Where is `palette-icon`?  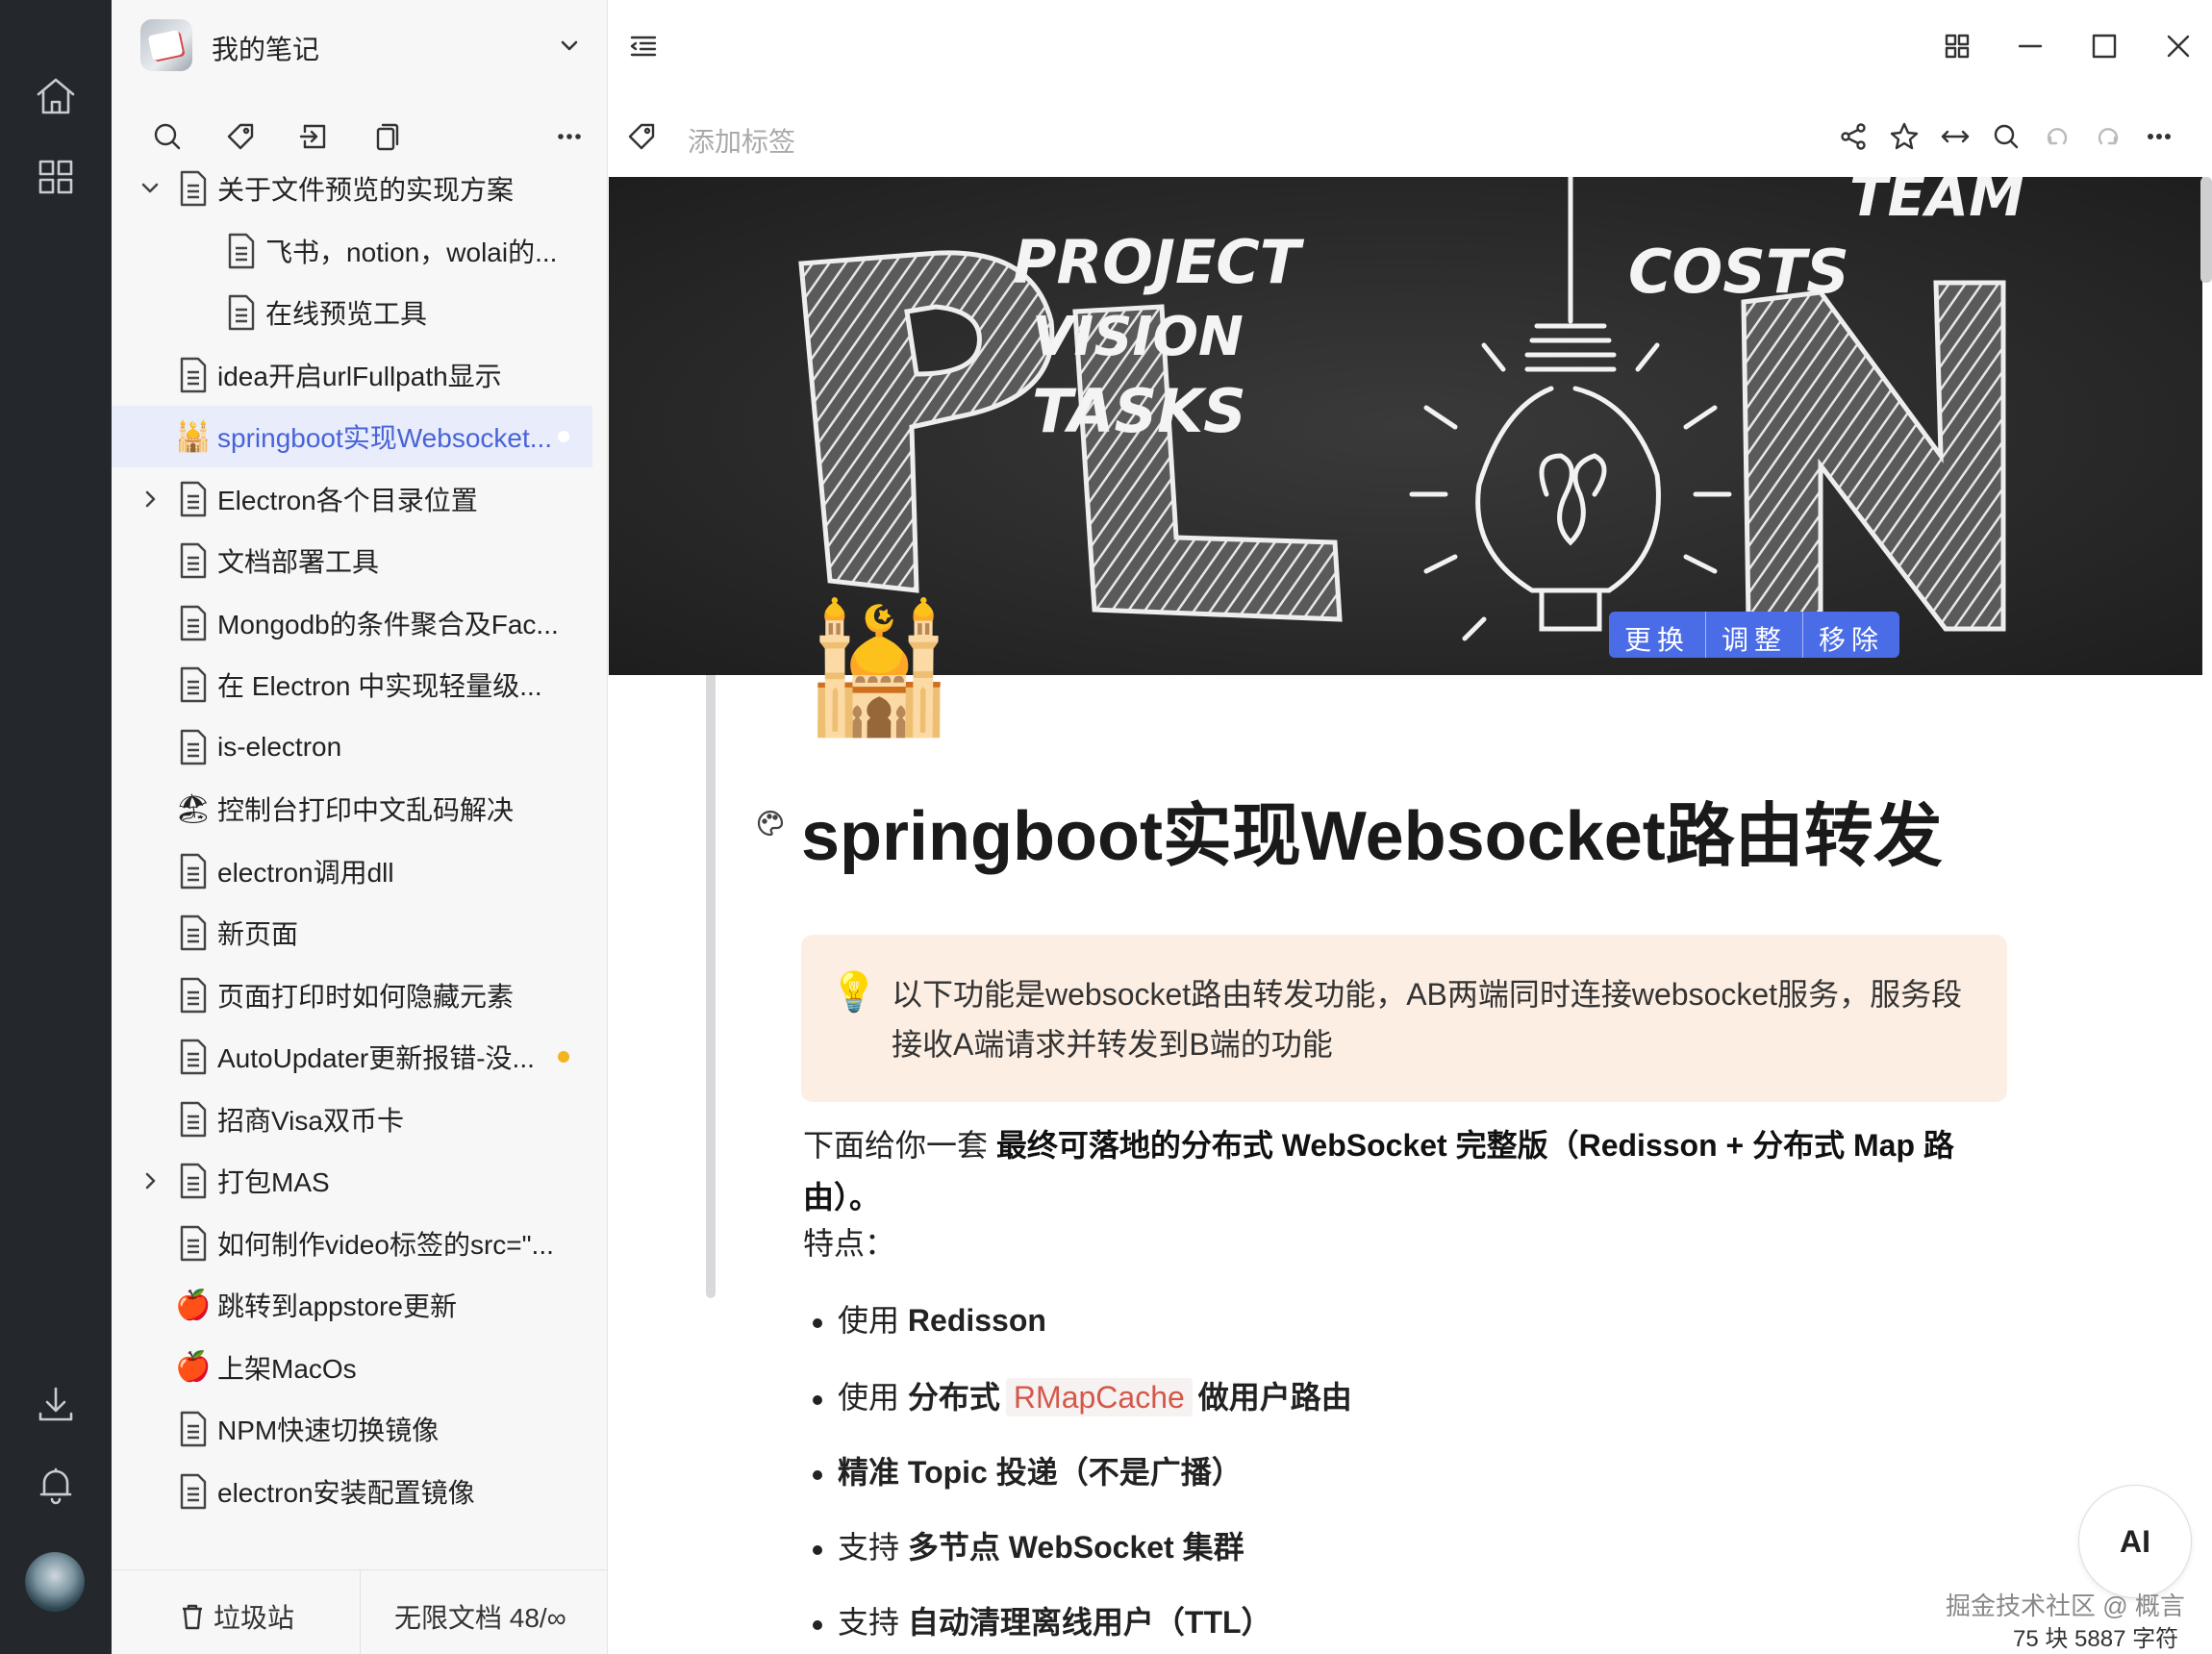
palette-icon is located at coordinates (771, 823).